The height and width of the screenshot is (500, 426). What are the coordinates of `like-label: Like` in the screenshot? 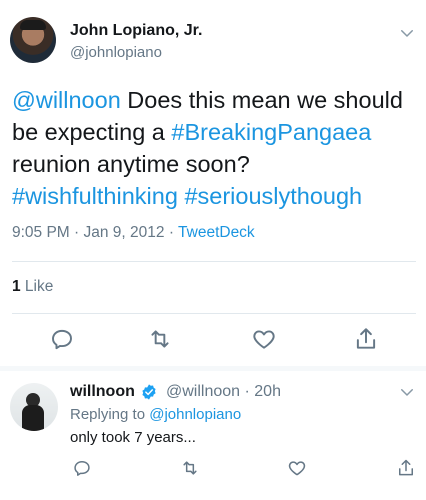 It's located at (37, 286).